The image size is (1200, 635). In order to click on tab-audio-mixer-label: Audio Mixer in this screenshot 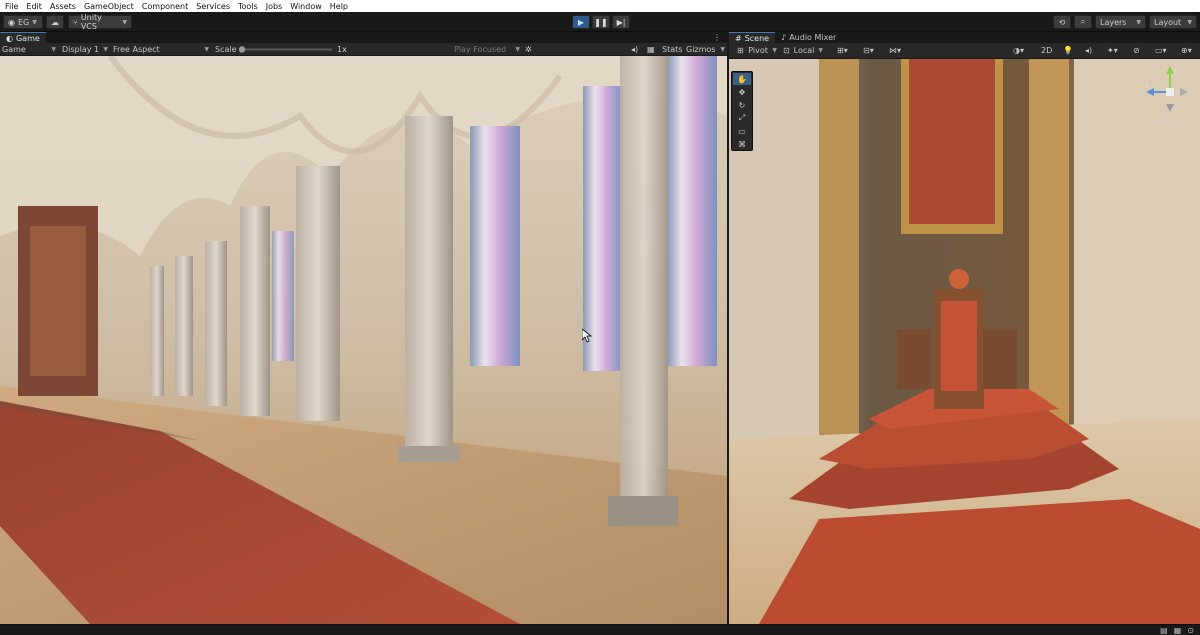, I will do `click(813, 37)`.